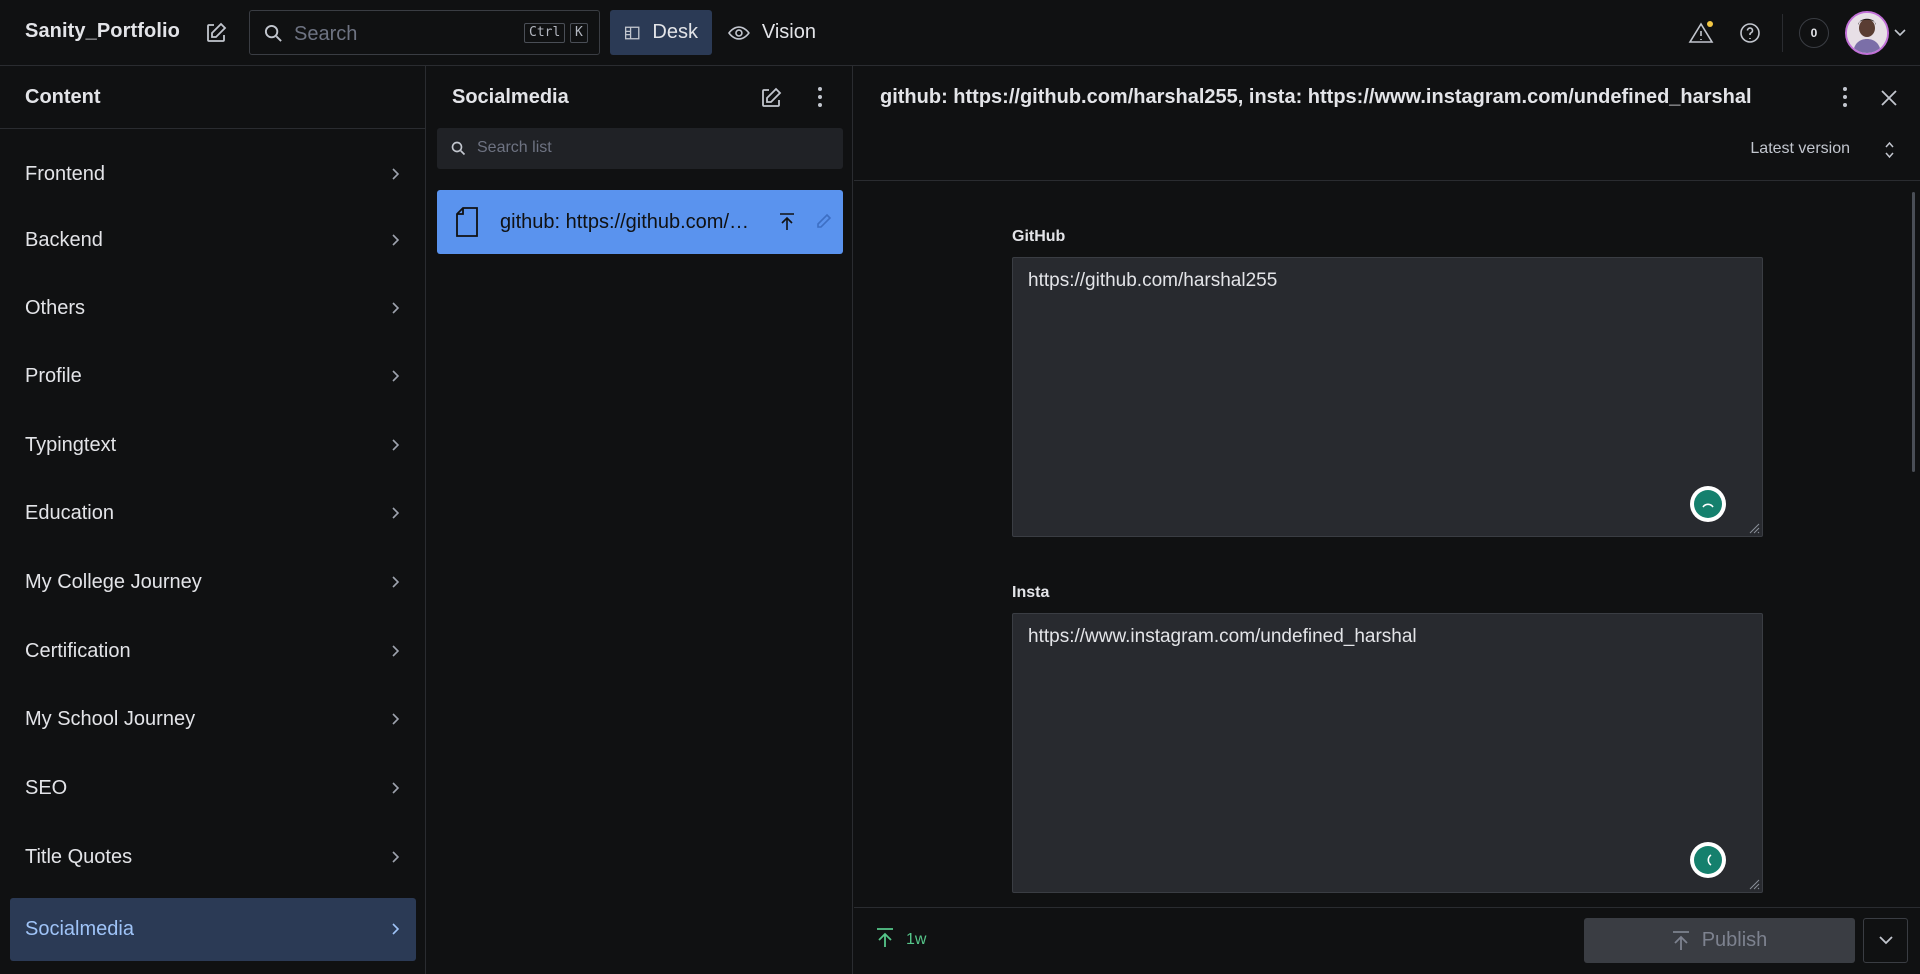 This screenshot has height=974, width=1920. I want to click on version-label: Latest version, so click(1800, 148).